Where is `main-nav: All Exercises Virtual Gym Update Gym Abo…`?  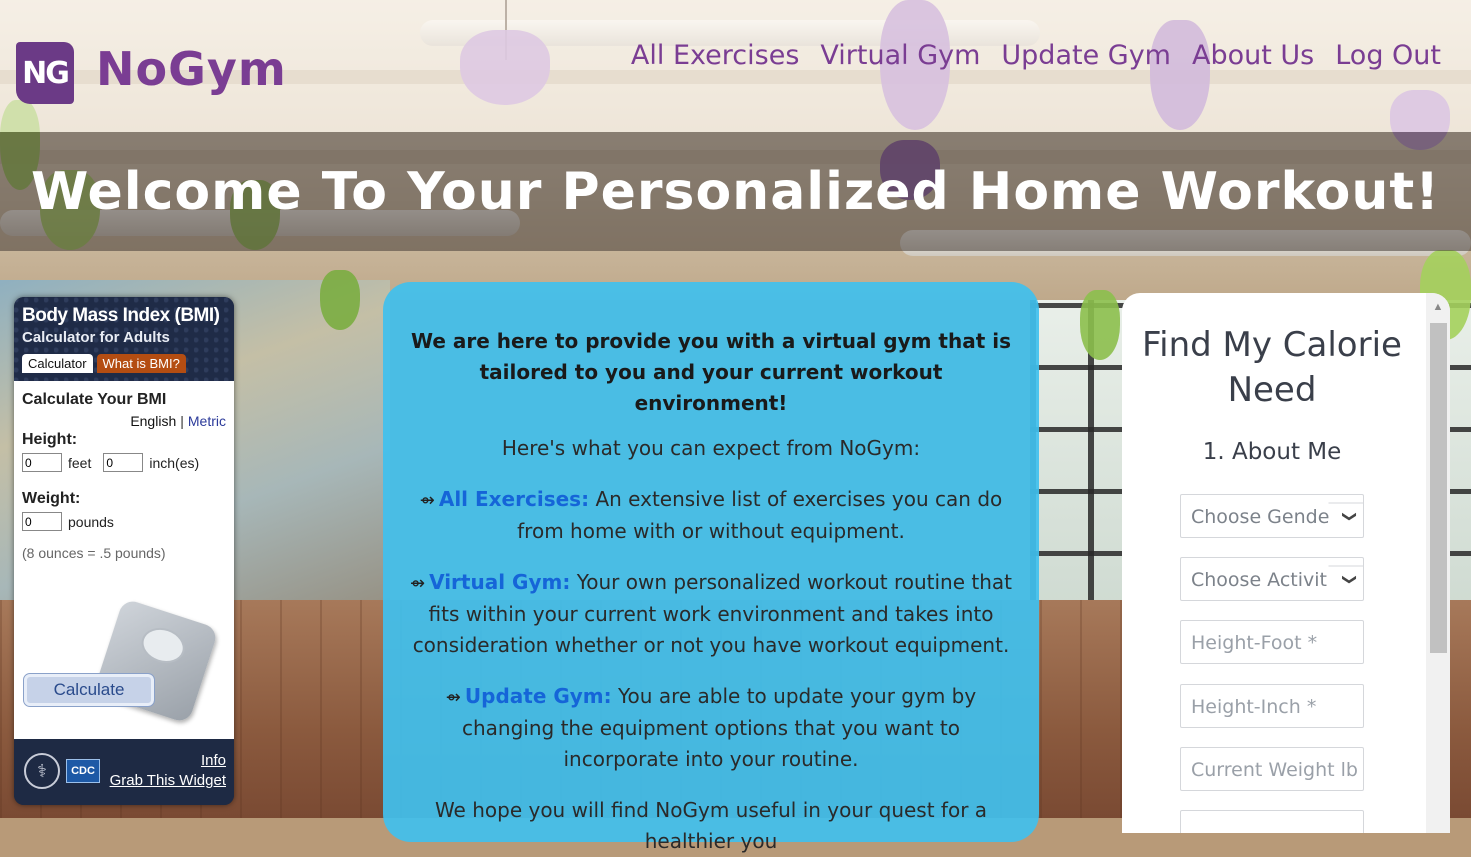
main-nav: All Exercises Virtual Gym Update Gym Abo… is located at coordinates (1036, 55).